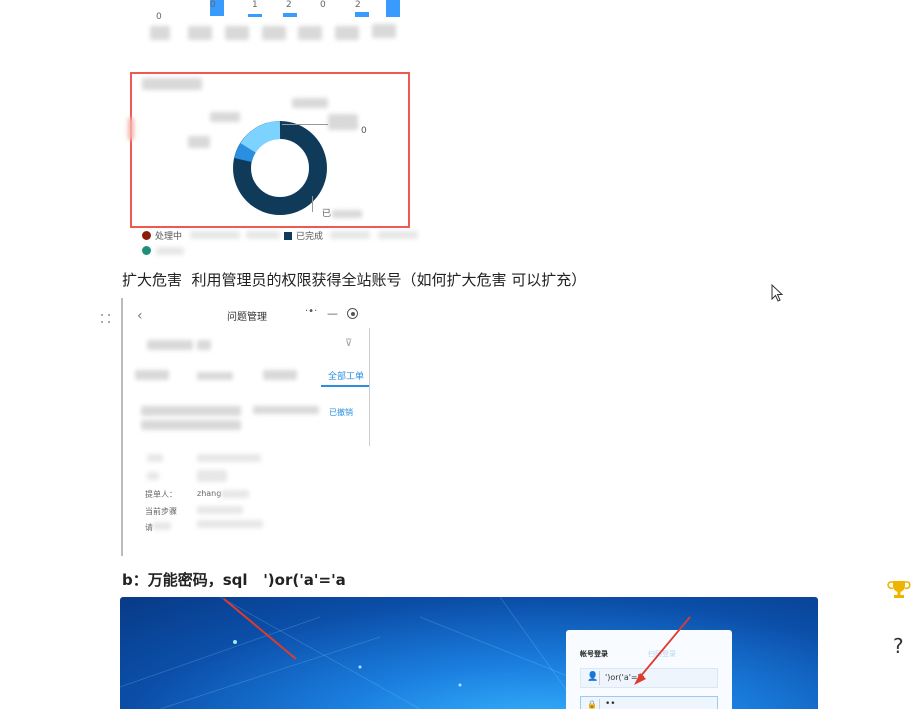  What do you see at coordinates (255, 5) in the screenshot?
I see `tick-label: 1` at bounding box center [255, 5].